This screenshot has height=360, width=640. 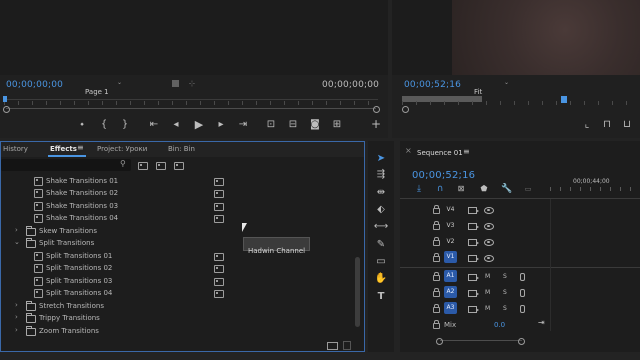 What do you see at coordinates (199, 125) in the screenshot?
I see `play-icon: ▶` at bounding box center [199, 125].